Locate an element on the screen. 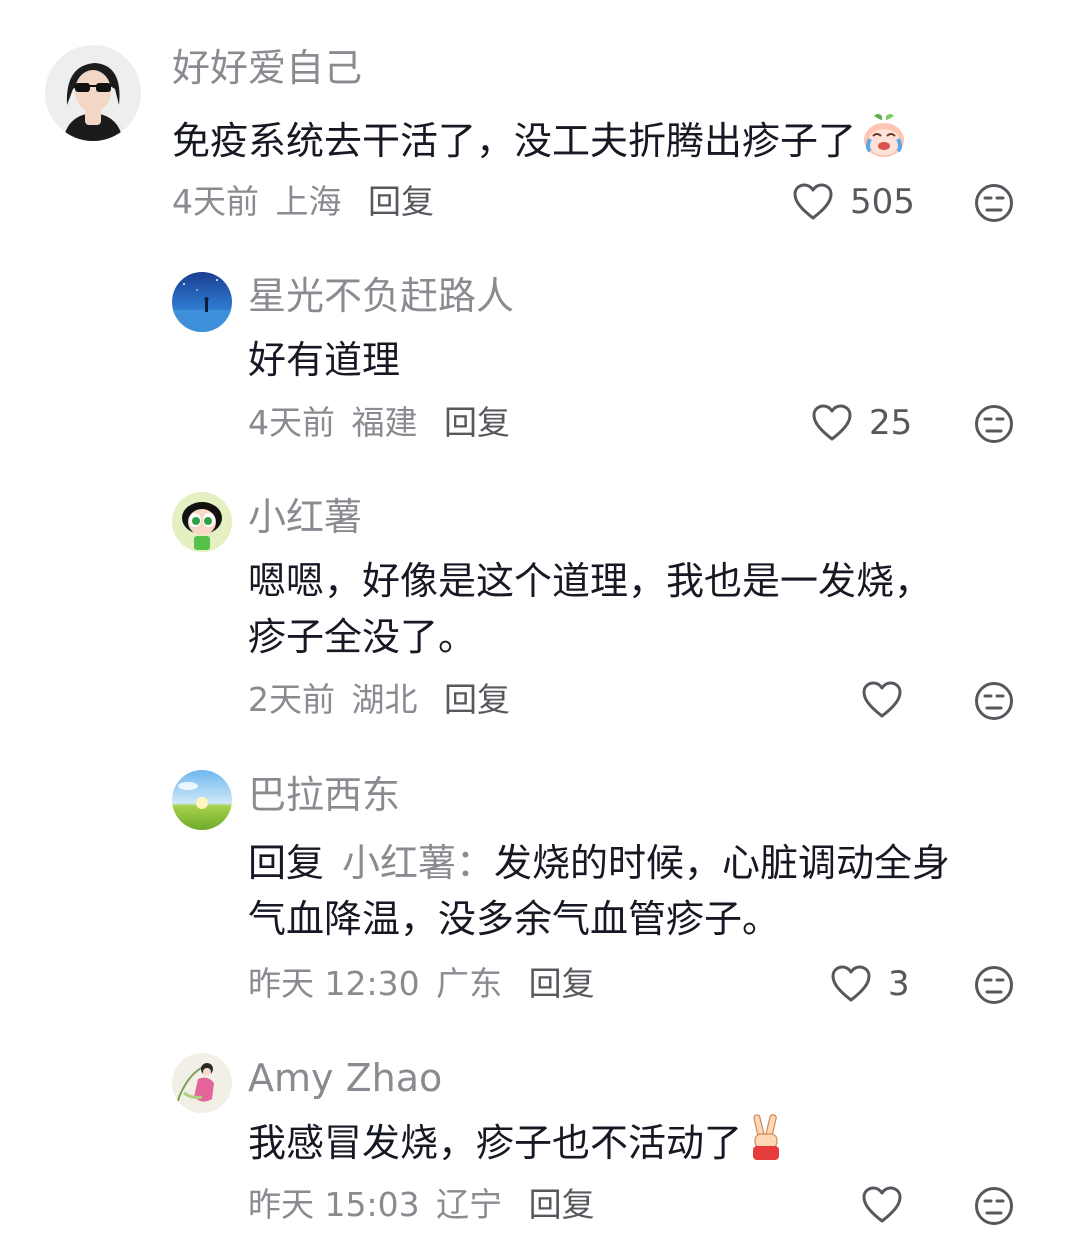  username: Amy Zhao is located at coordinates (345, 1078).